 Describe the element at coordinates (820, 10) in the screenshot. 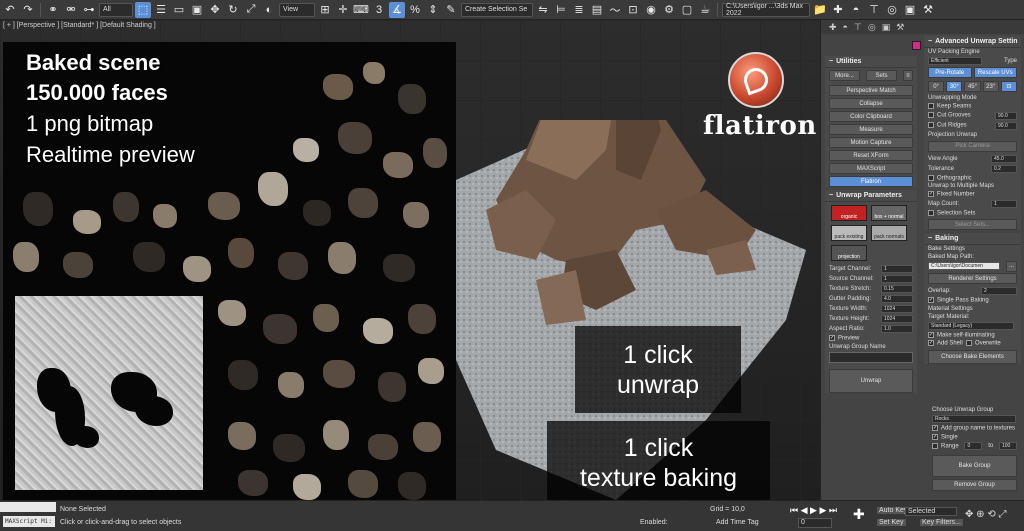

I see `project-folder-icon: 📁` at that location.